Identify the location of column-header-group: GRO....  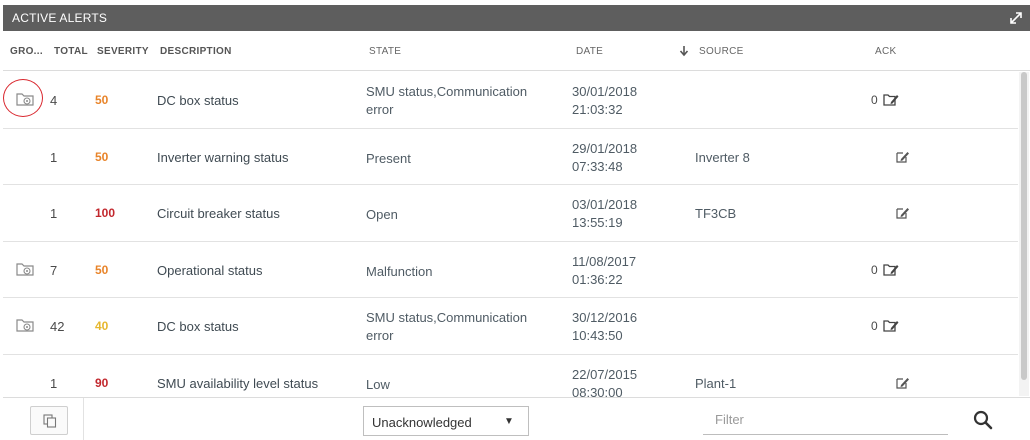
(26, 51).